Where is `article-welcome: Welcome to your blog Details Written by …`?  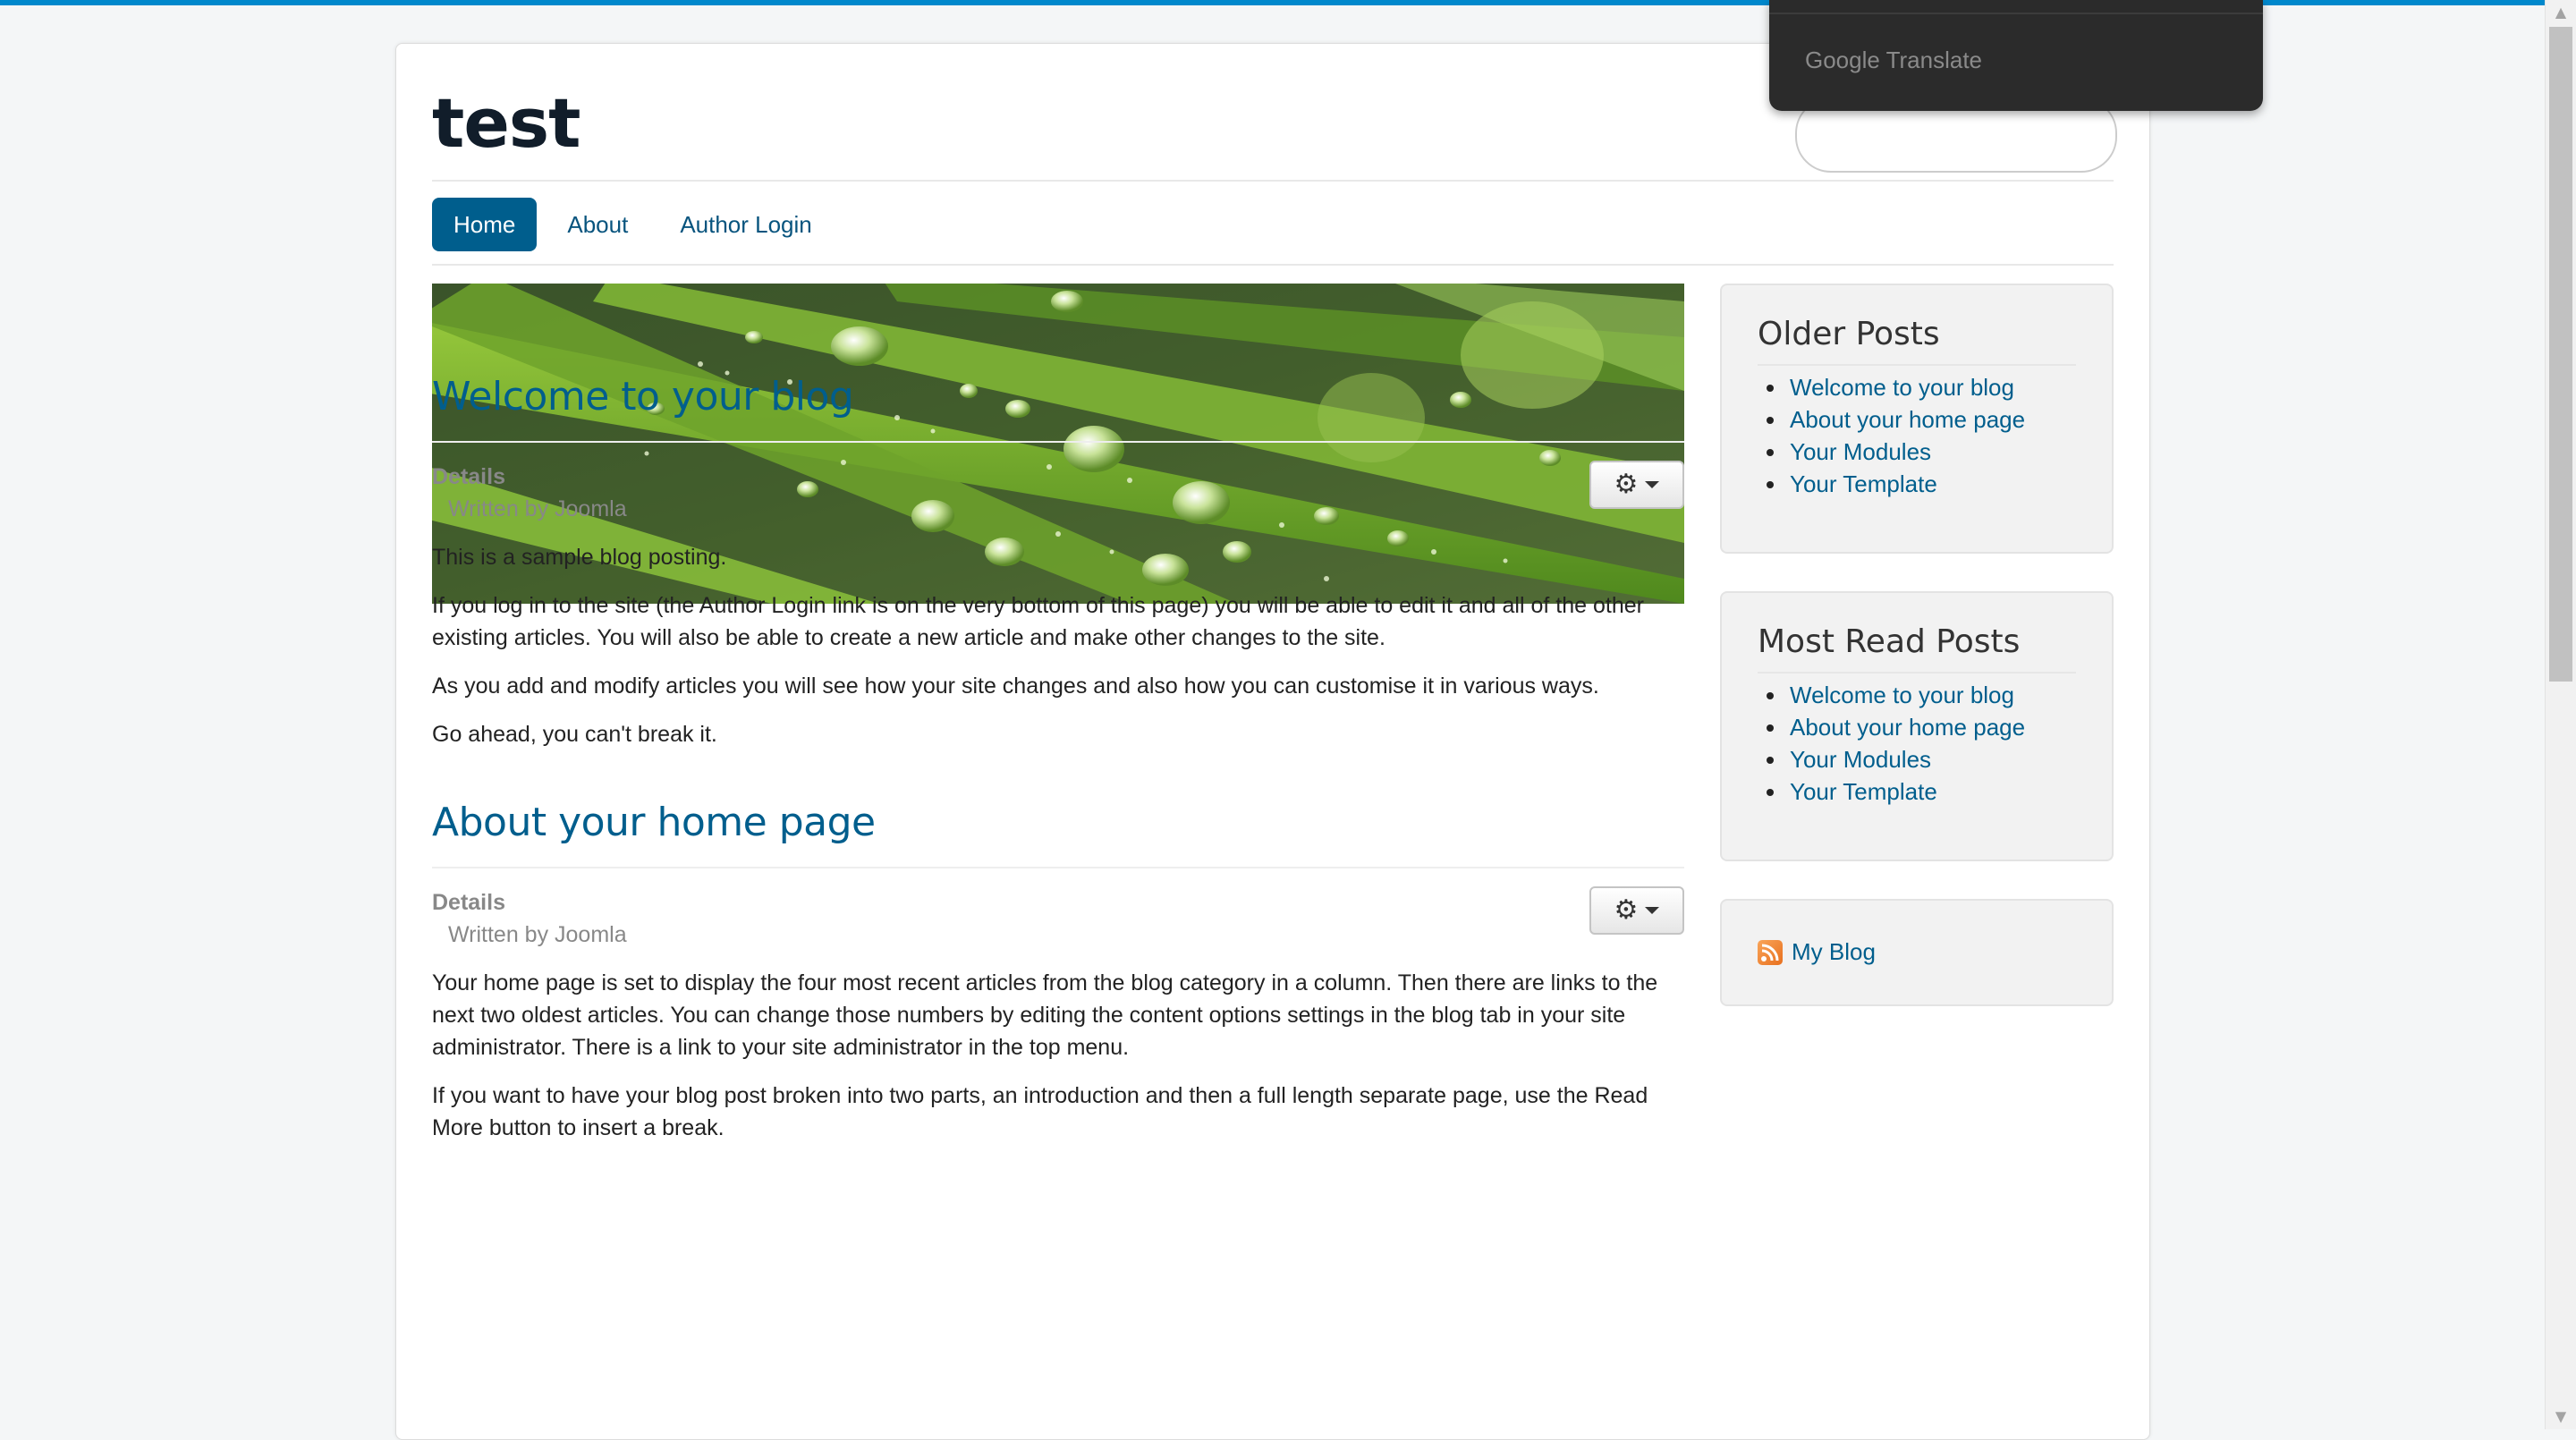 article-welcome: Welcome to your blog Details Written by … is located at coordinates (1058, 568).